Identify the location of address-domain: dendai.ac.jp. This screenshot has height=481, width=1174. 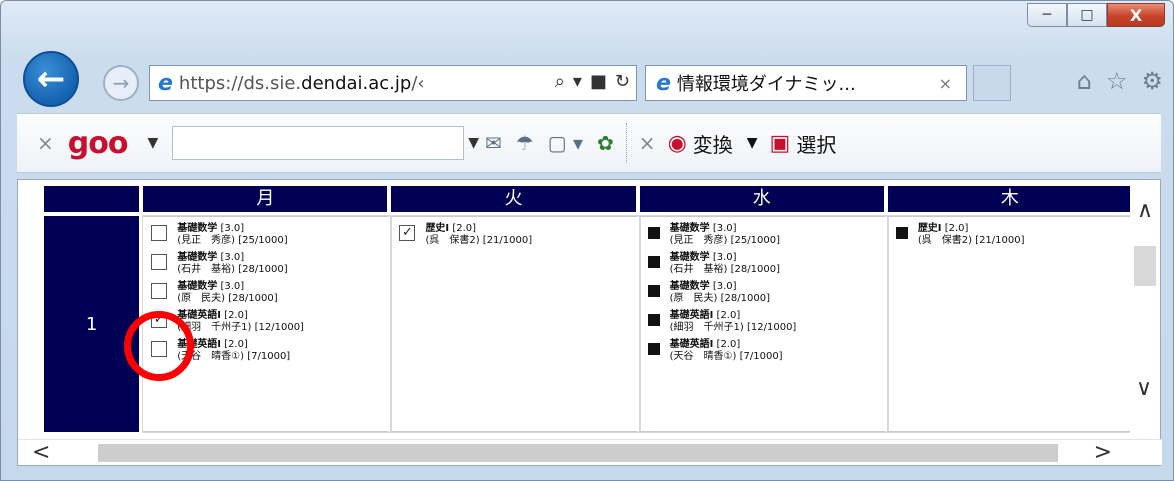
(356, 83).